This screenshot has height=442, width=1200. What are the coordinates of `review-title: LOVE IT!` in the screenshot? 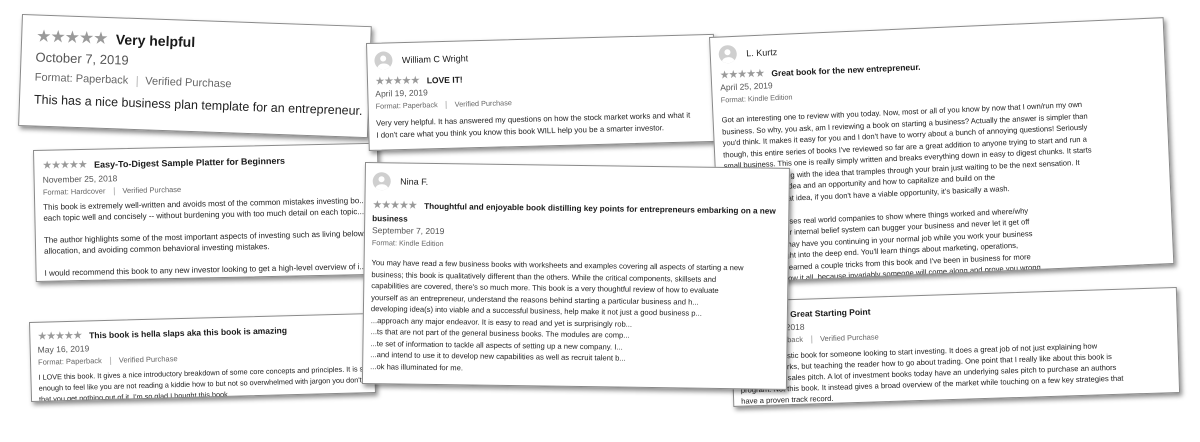 It's located at (444, 80).